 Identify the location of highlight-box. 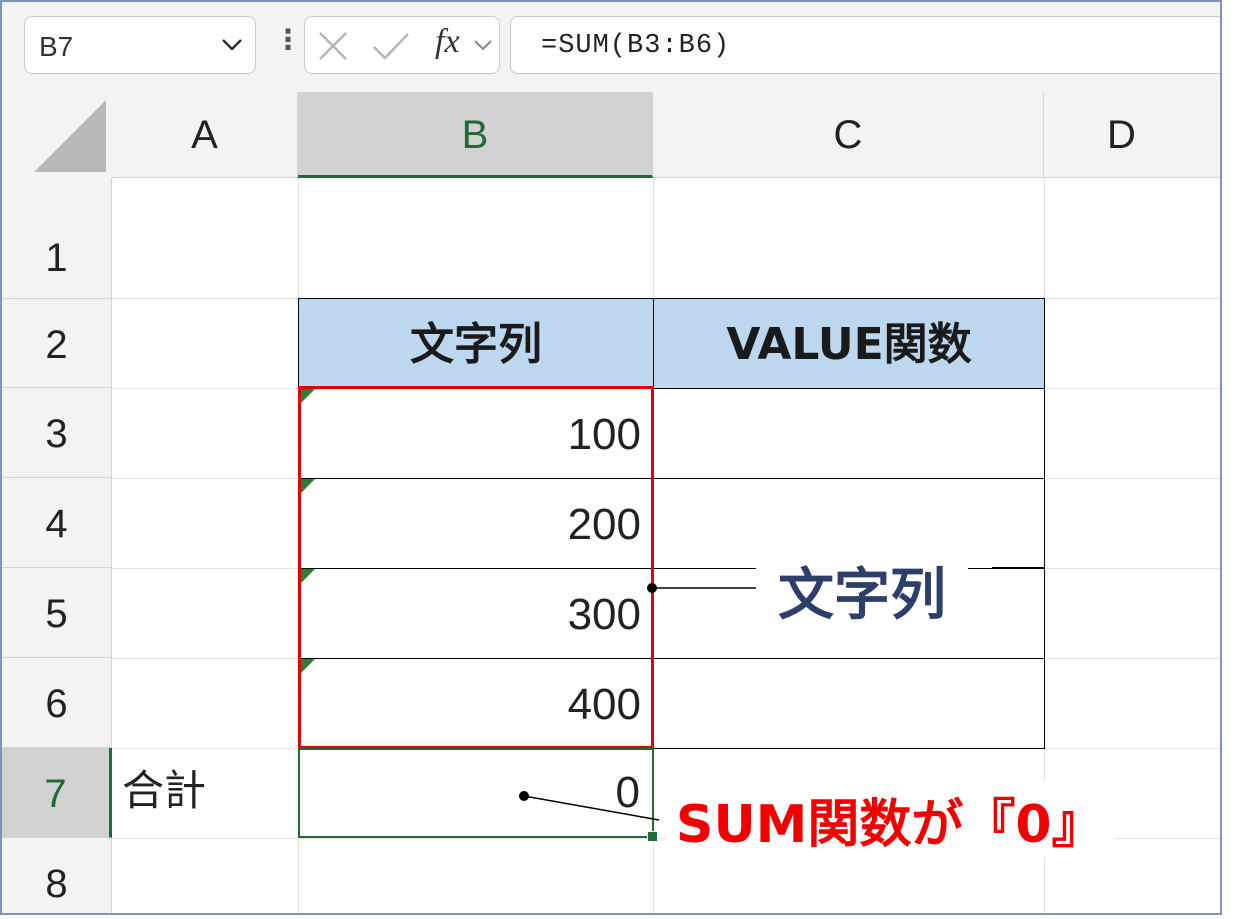
(476, 567).